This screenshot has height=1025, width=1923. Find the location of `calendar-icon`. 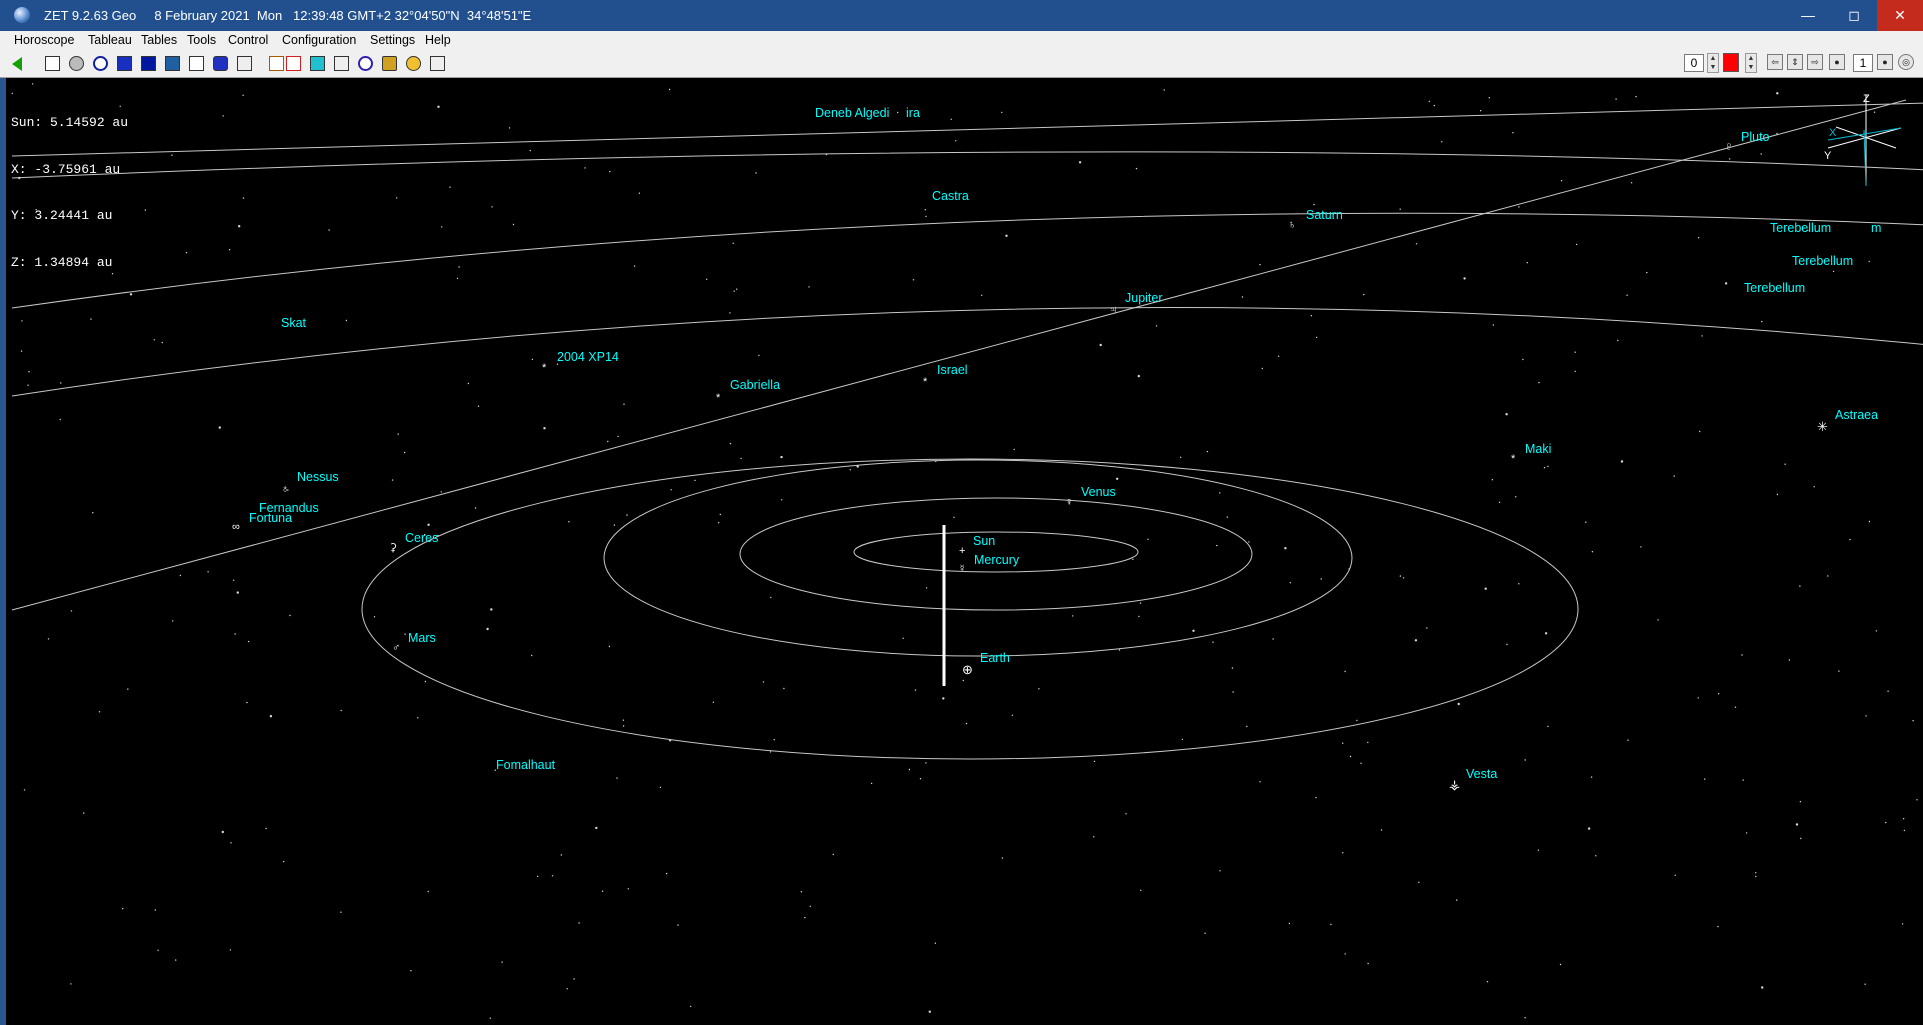

calendar-icon is located at coordinates (341, 63).